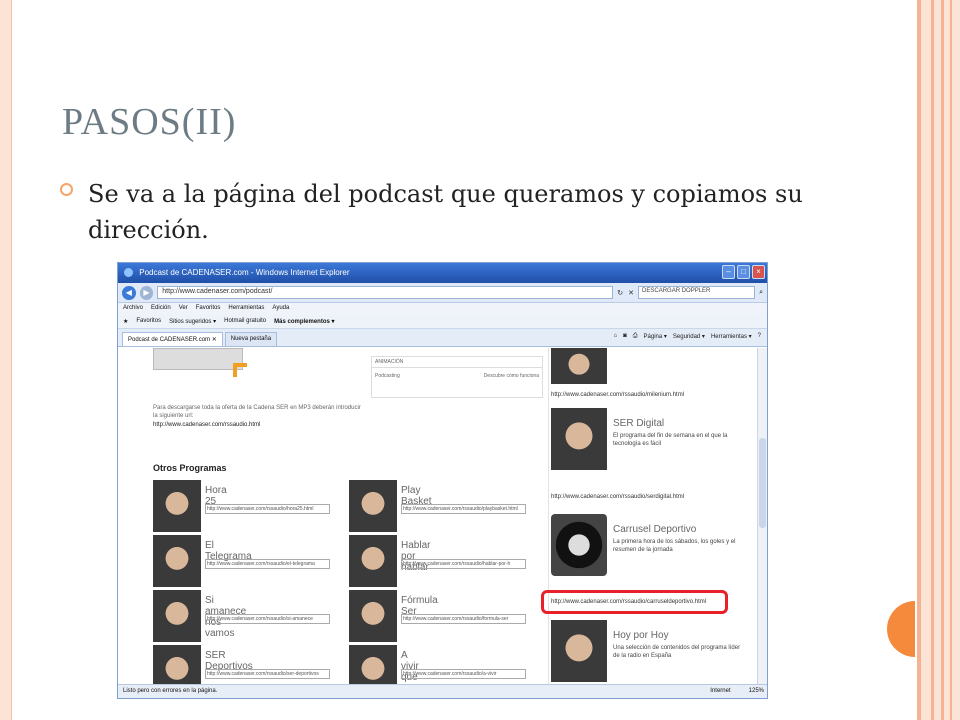 The width and height of the screenshot is (960, 720). What do you see at coordinates (756, 691) in the screenshot?
I see `zoom-control: 125%` at bounding box center [756, 691].